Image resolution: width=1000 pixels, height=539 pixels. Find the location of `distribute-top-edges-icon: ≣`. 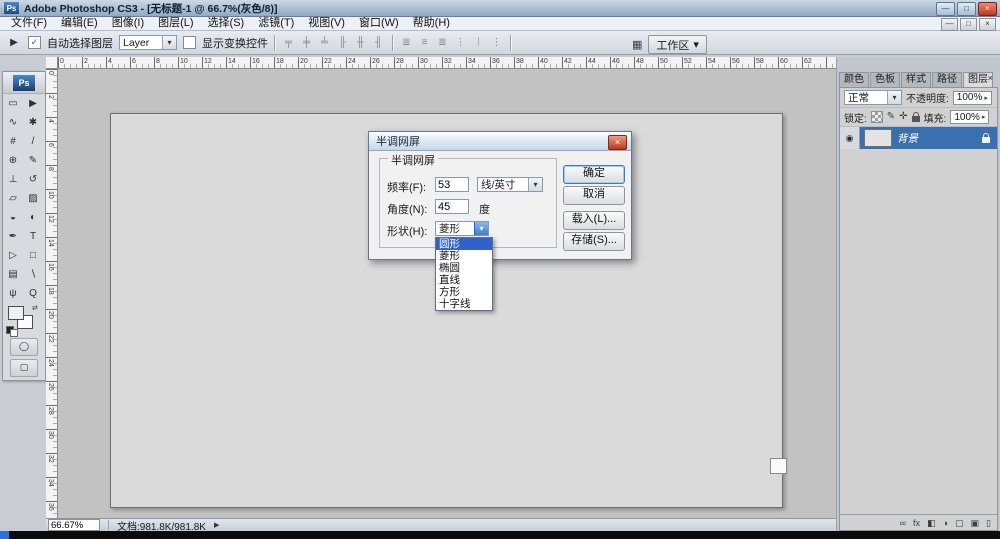

distribute-top-edges-icon: ≣ is located at coordinates (406, 43).